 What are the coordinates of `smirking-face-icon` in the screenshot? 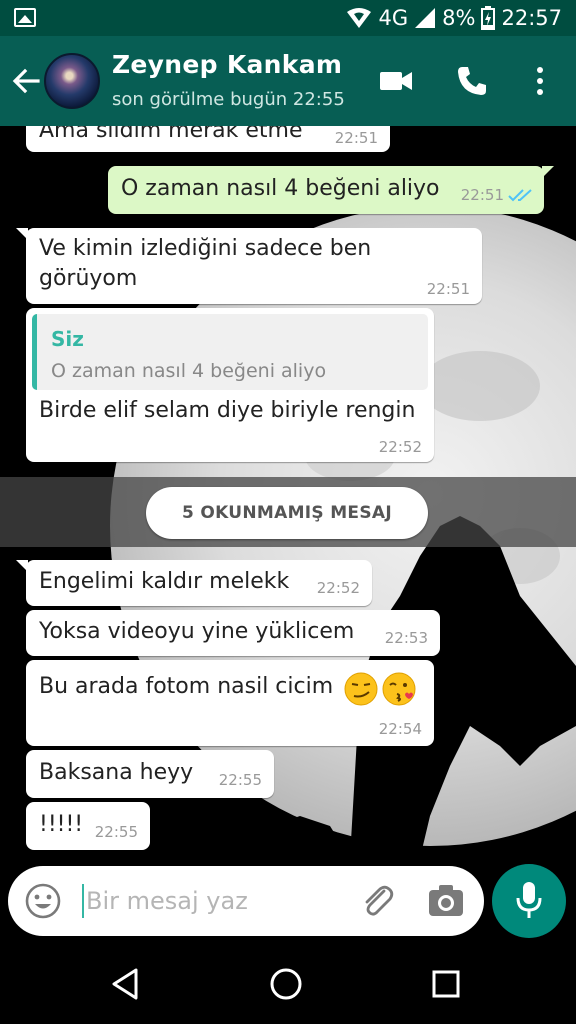 It's located at (361, 689).